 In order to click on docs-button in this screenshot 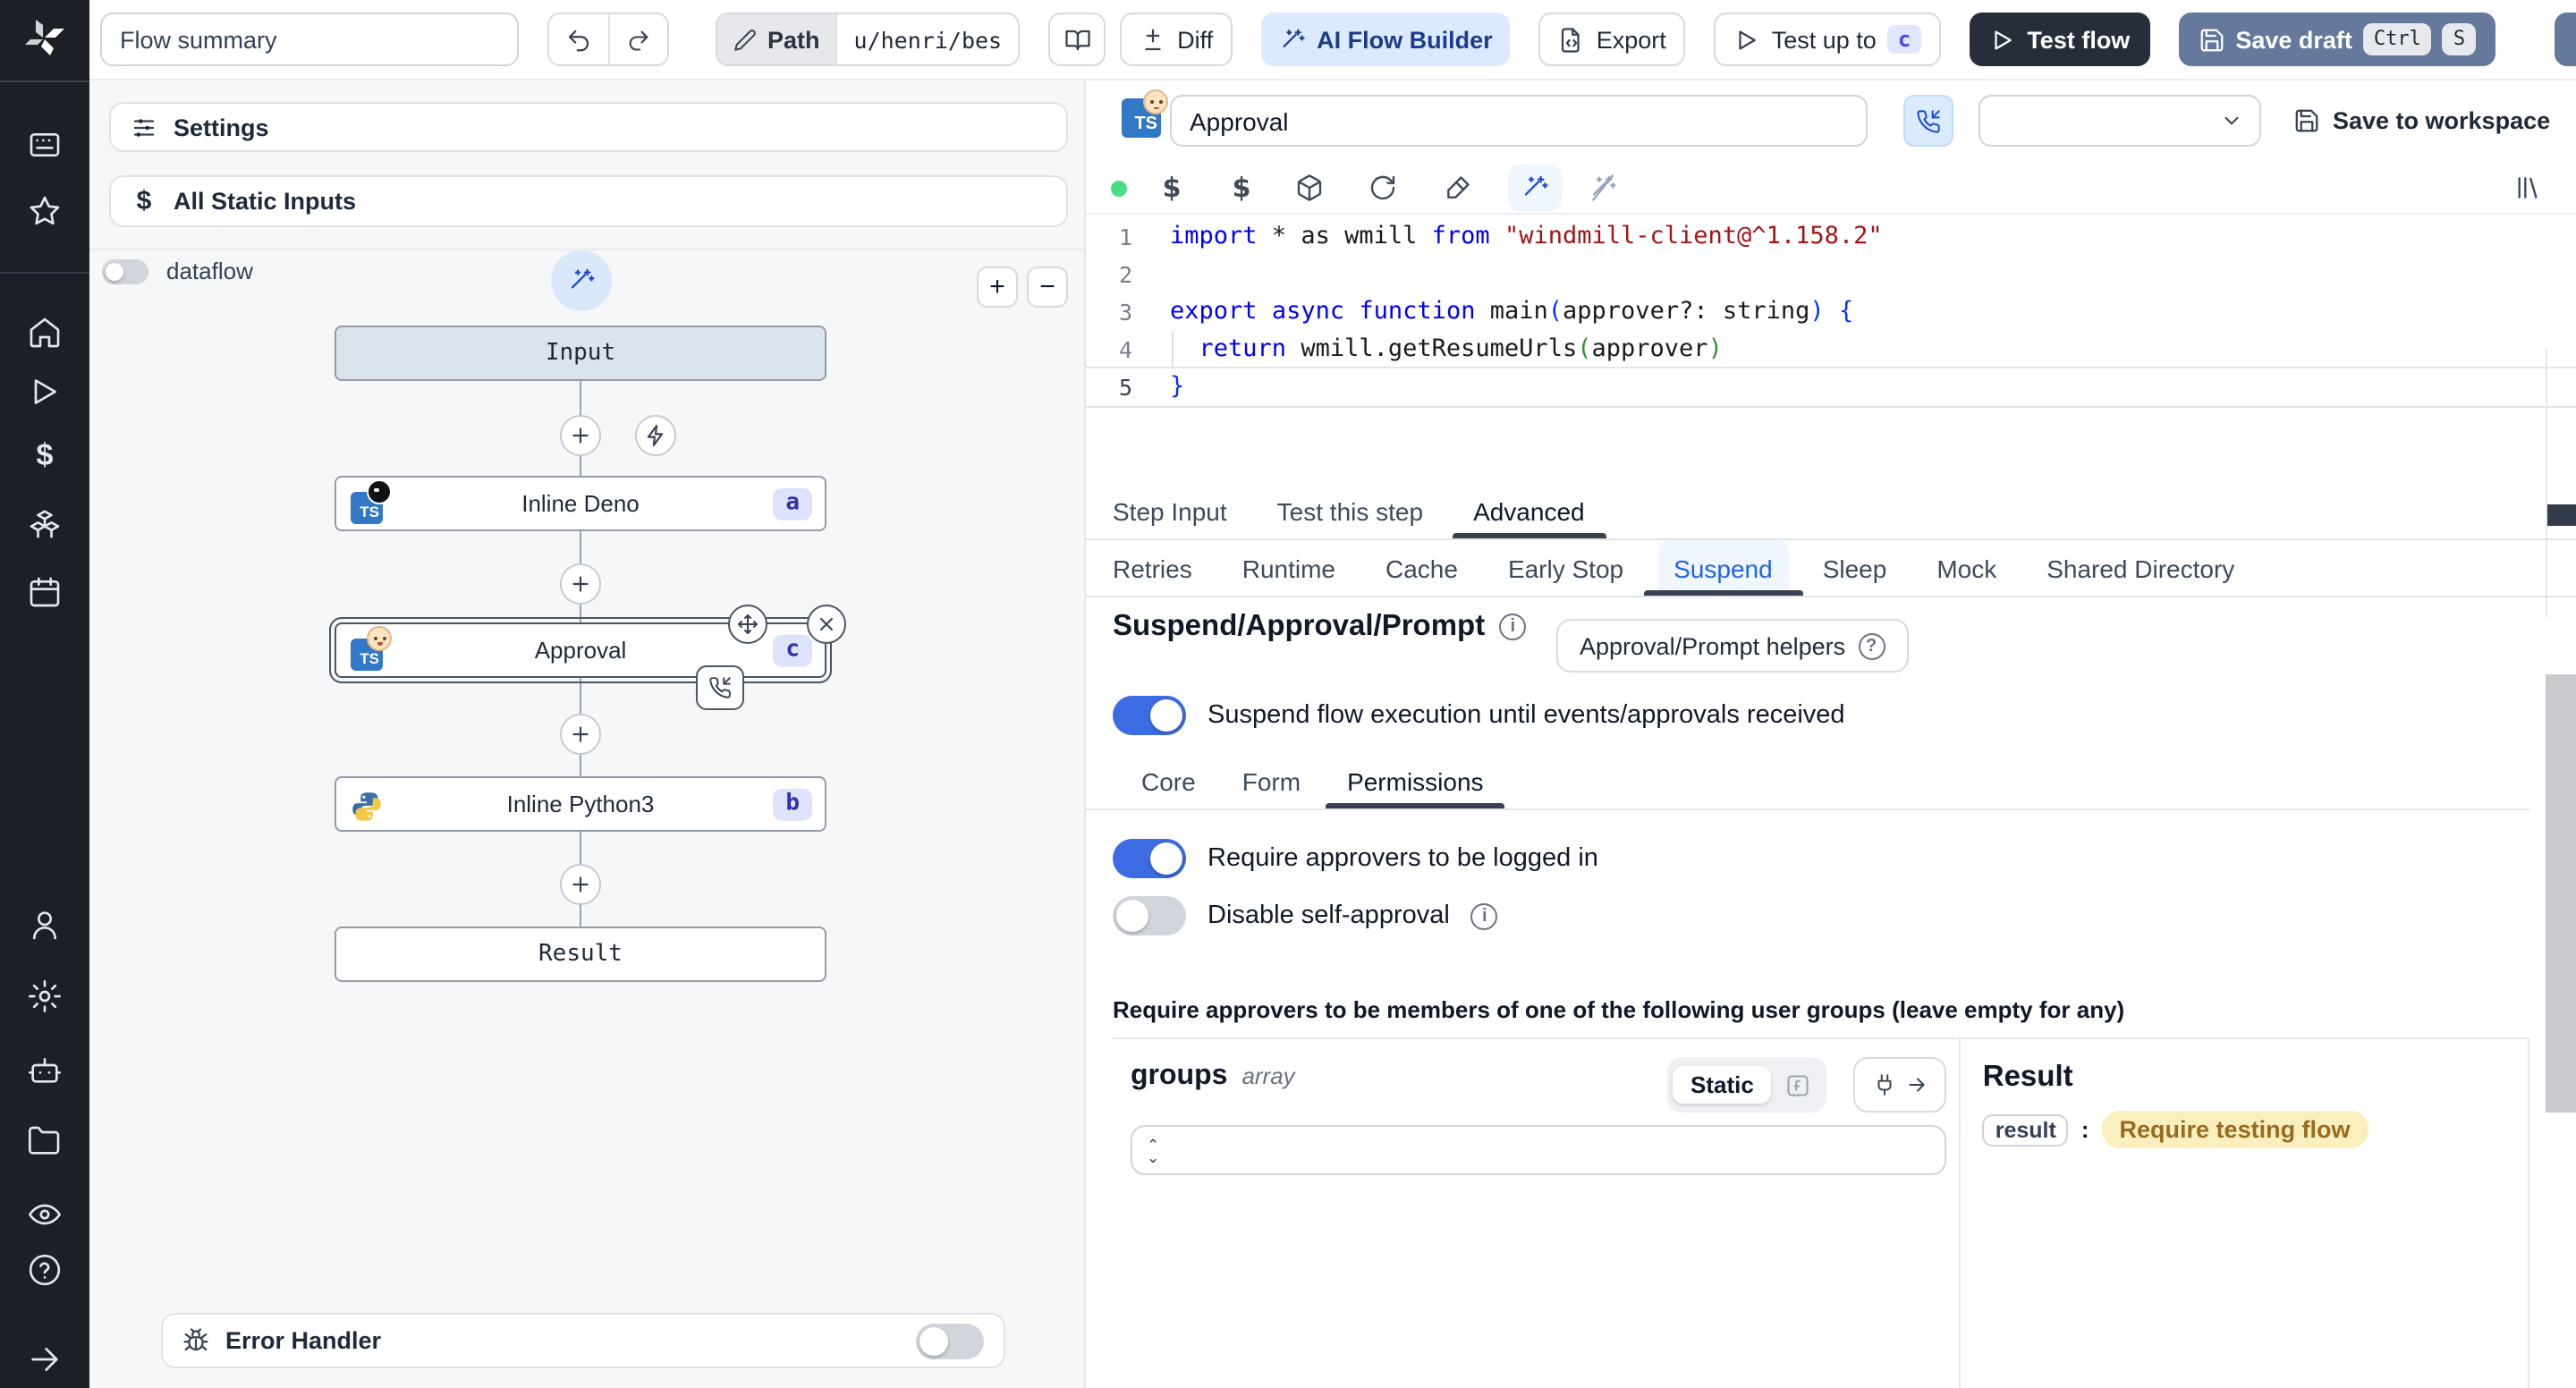, I will do `click(1077, 40)`.